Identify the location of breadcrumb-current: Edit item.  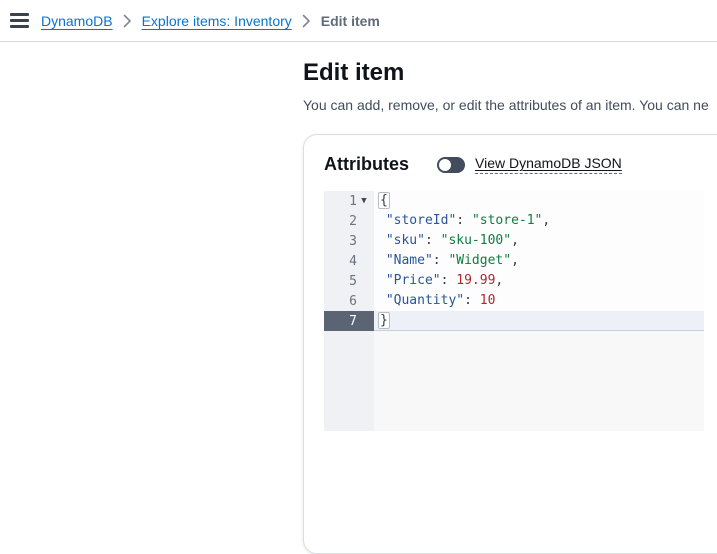
(350, 20).